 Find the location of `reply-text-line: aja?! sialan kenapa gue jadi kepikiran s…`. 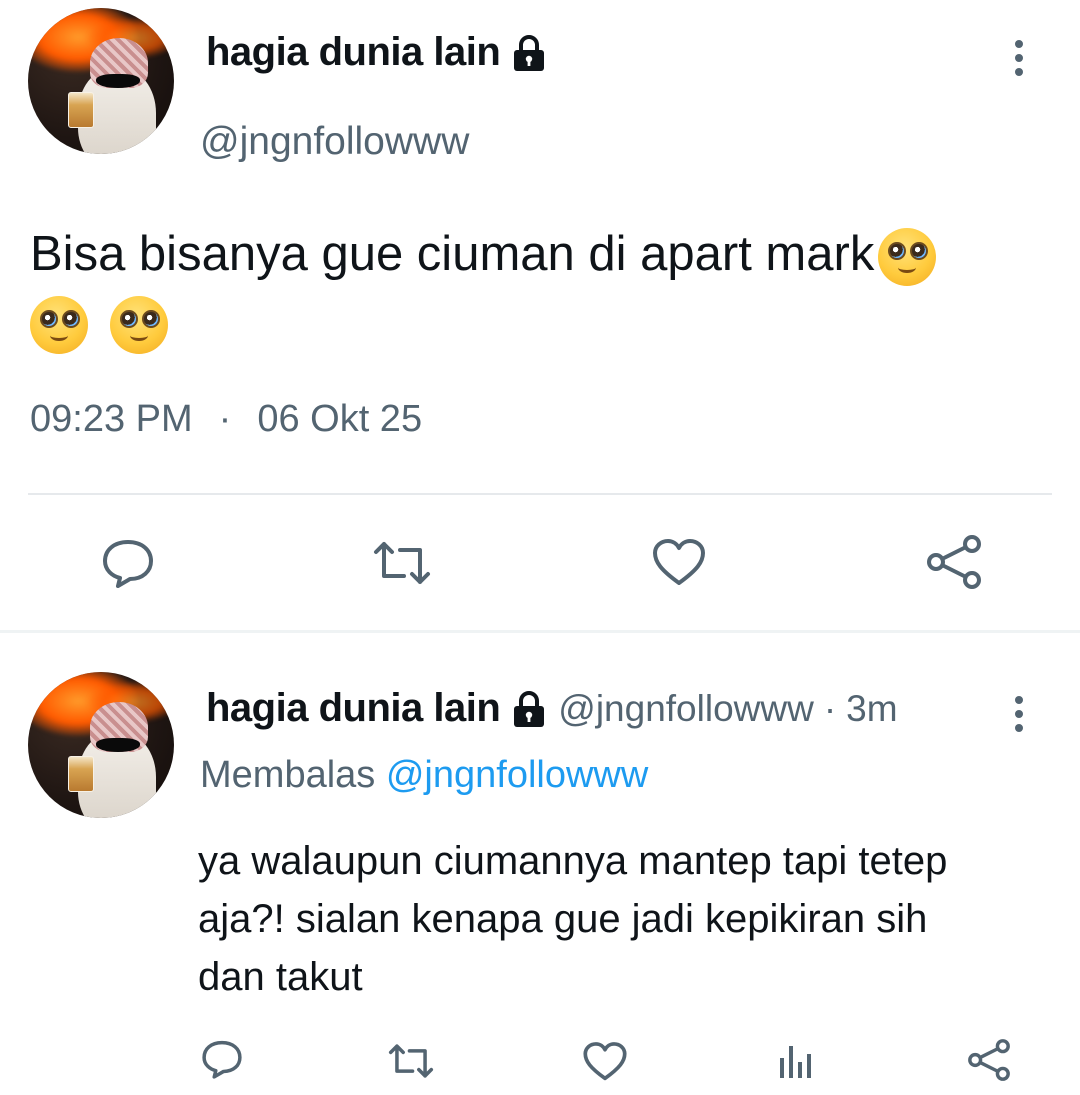

reply-text-line: aja?! sialan kenapa gue jadi kepikiran s… is located at coordinates (563, 919).